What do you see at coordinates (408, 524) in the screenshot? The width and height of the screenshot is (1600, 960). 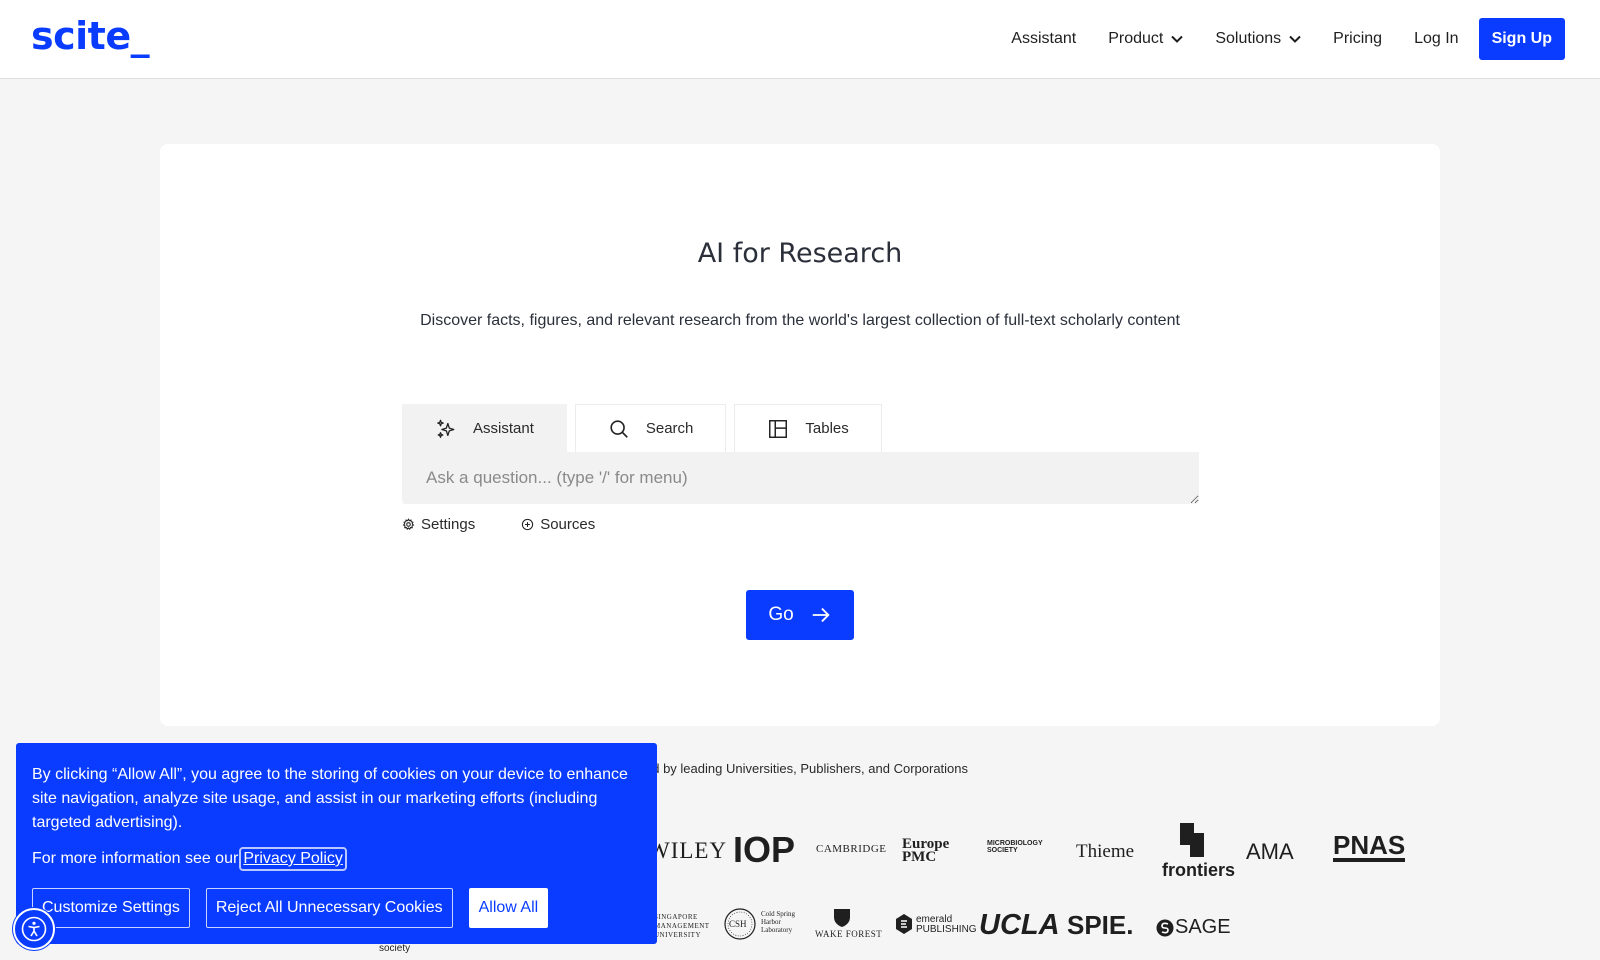 I see `gear-icon` at bounding box center [408, 524].